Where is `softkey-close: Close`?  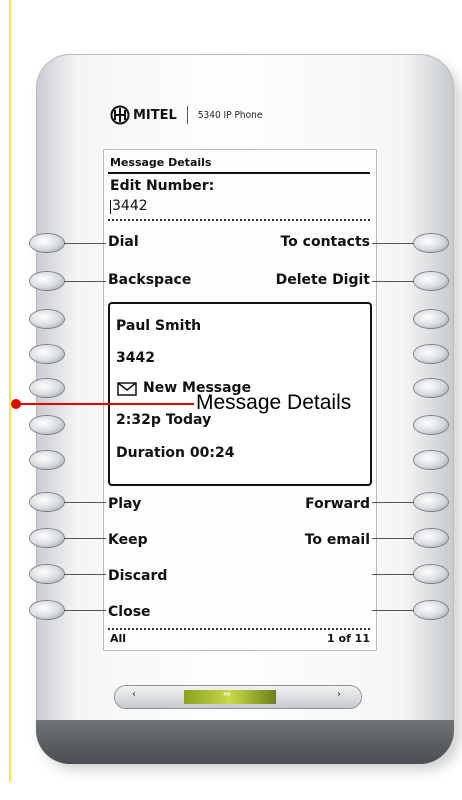 softkey-close: Close is located at coordinates (129, 612).